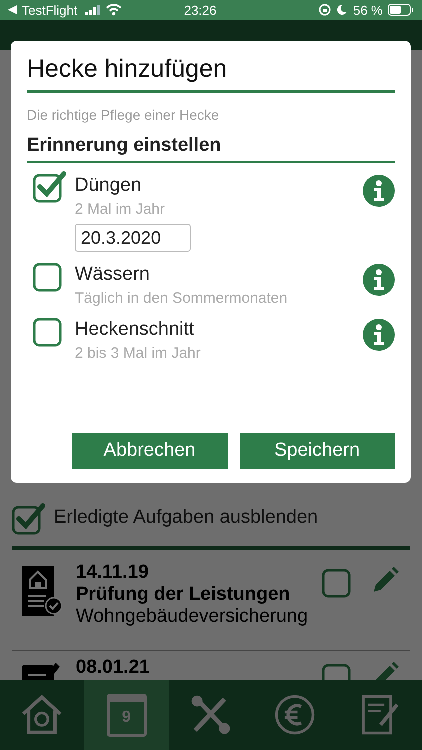 This screenshot has height=750, width=422. I want to click on reminder-frequency: Täglich in den Sommermonaten, so click(182, 298).